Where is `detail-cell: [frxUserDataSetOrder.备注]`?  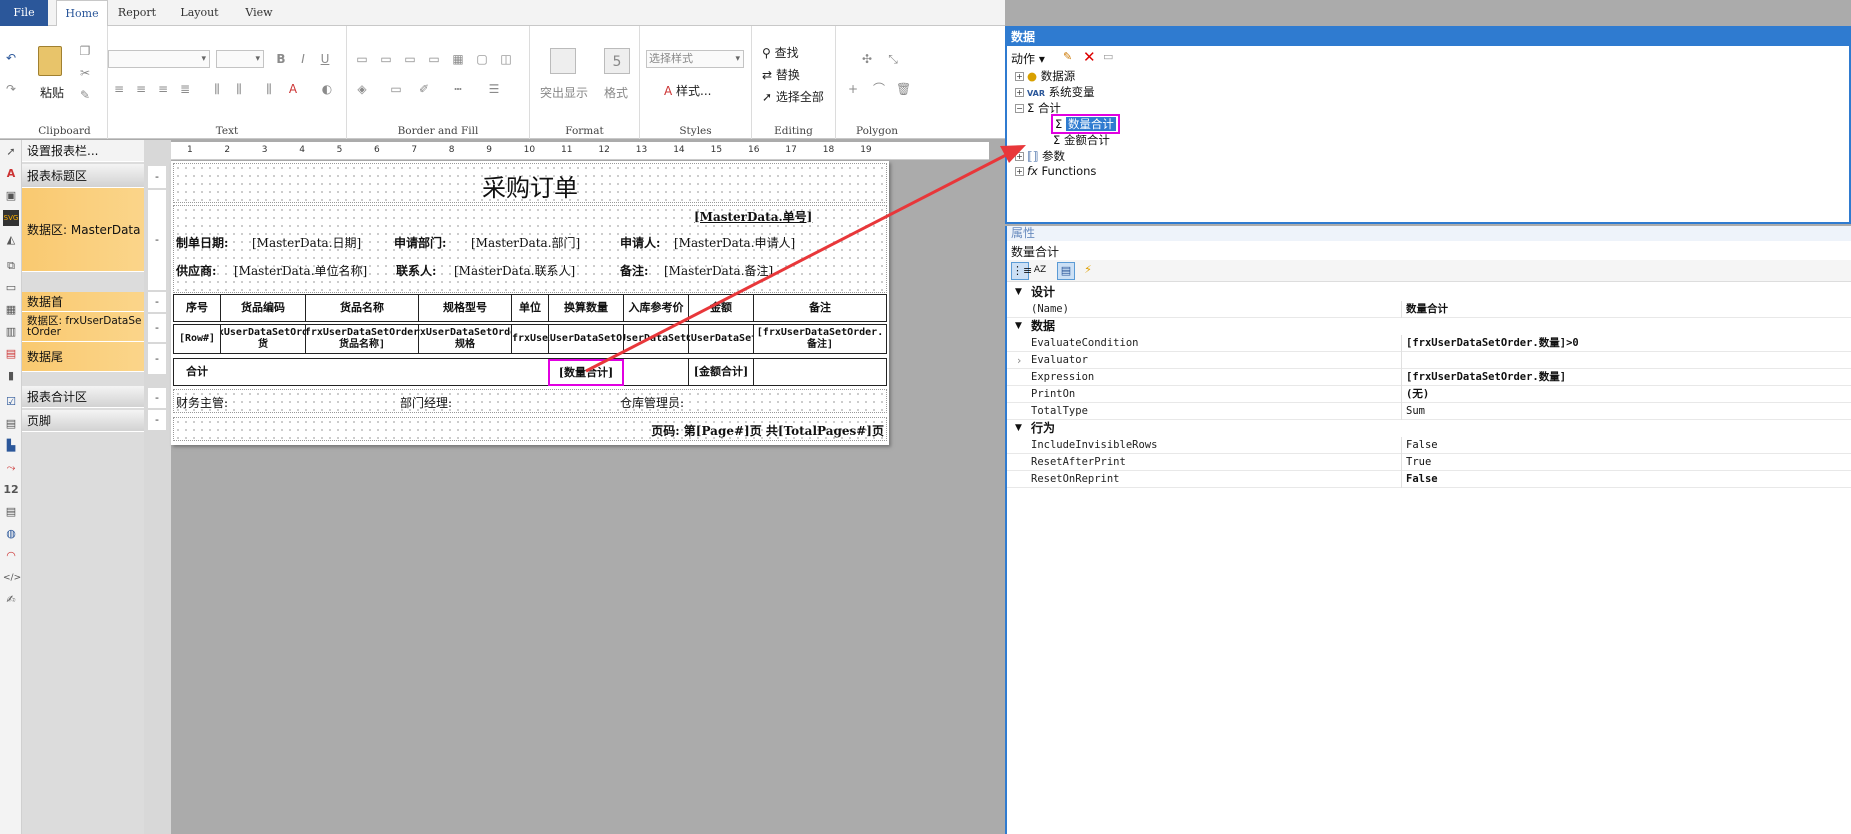
detail-cell: [frxUserDataSetOrder.备注] is located at coordinates (820, 339).